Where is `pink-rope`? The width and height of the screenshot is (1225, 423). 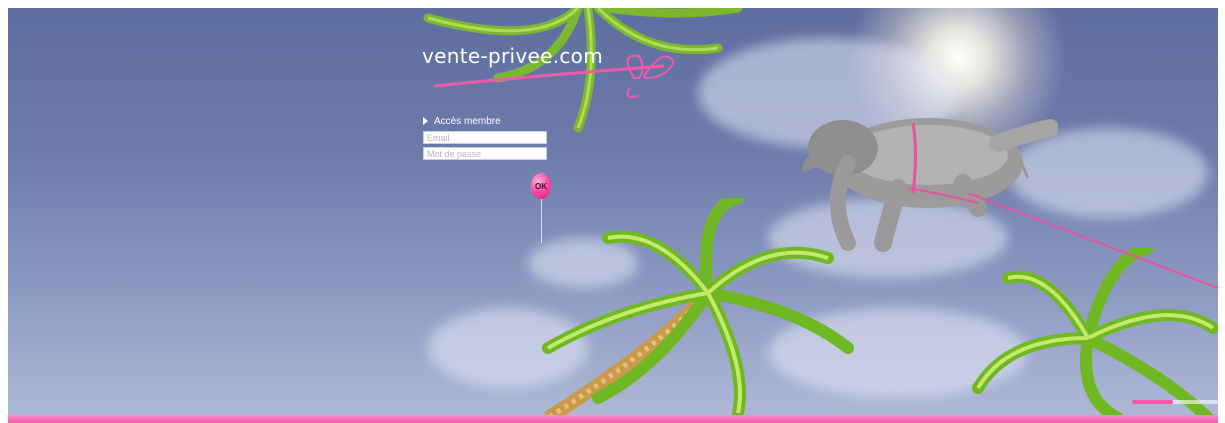 pink-rope is located at coordinates (1093, 241).